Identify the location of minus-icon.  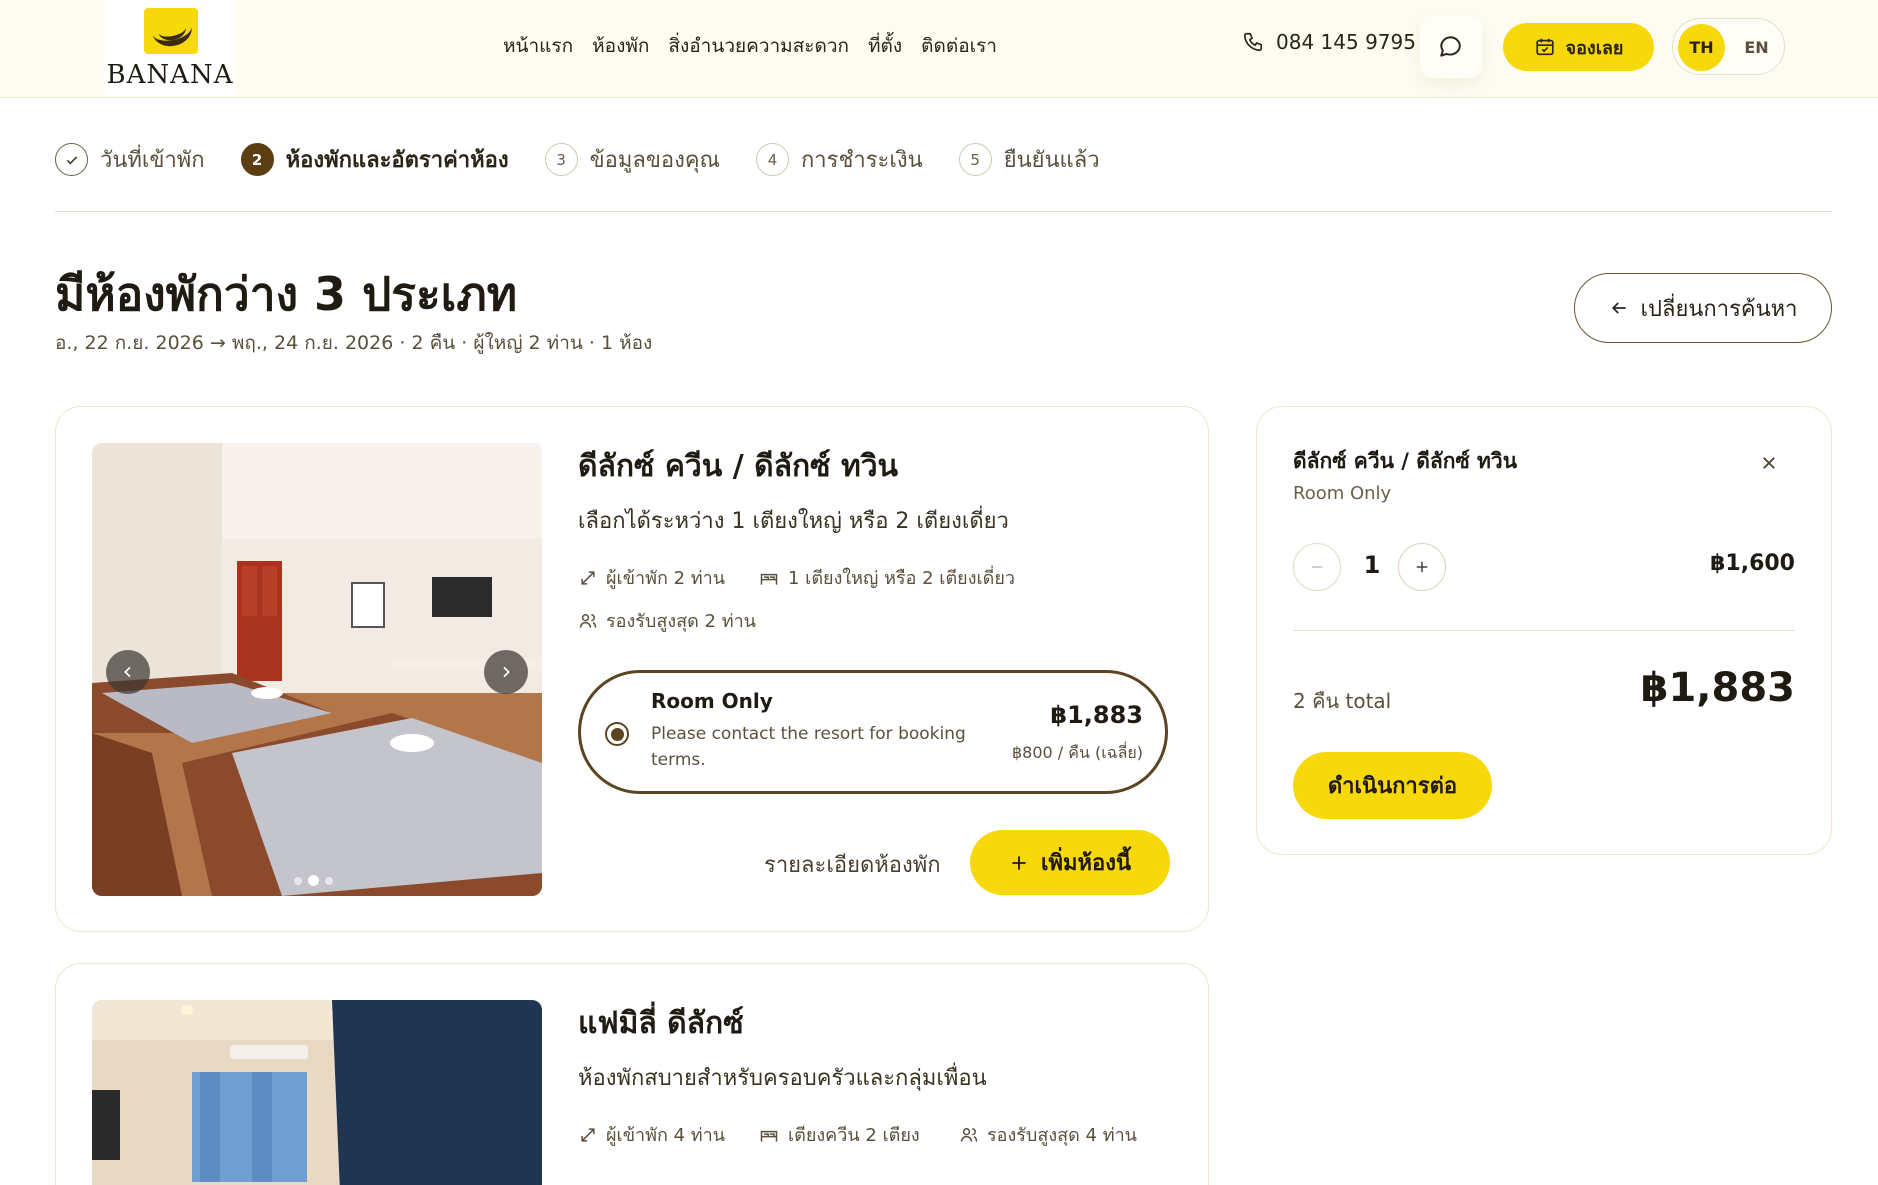
(1317, 567).